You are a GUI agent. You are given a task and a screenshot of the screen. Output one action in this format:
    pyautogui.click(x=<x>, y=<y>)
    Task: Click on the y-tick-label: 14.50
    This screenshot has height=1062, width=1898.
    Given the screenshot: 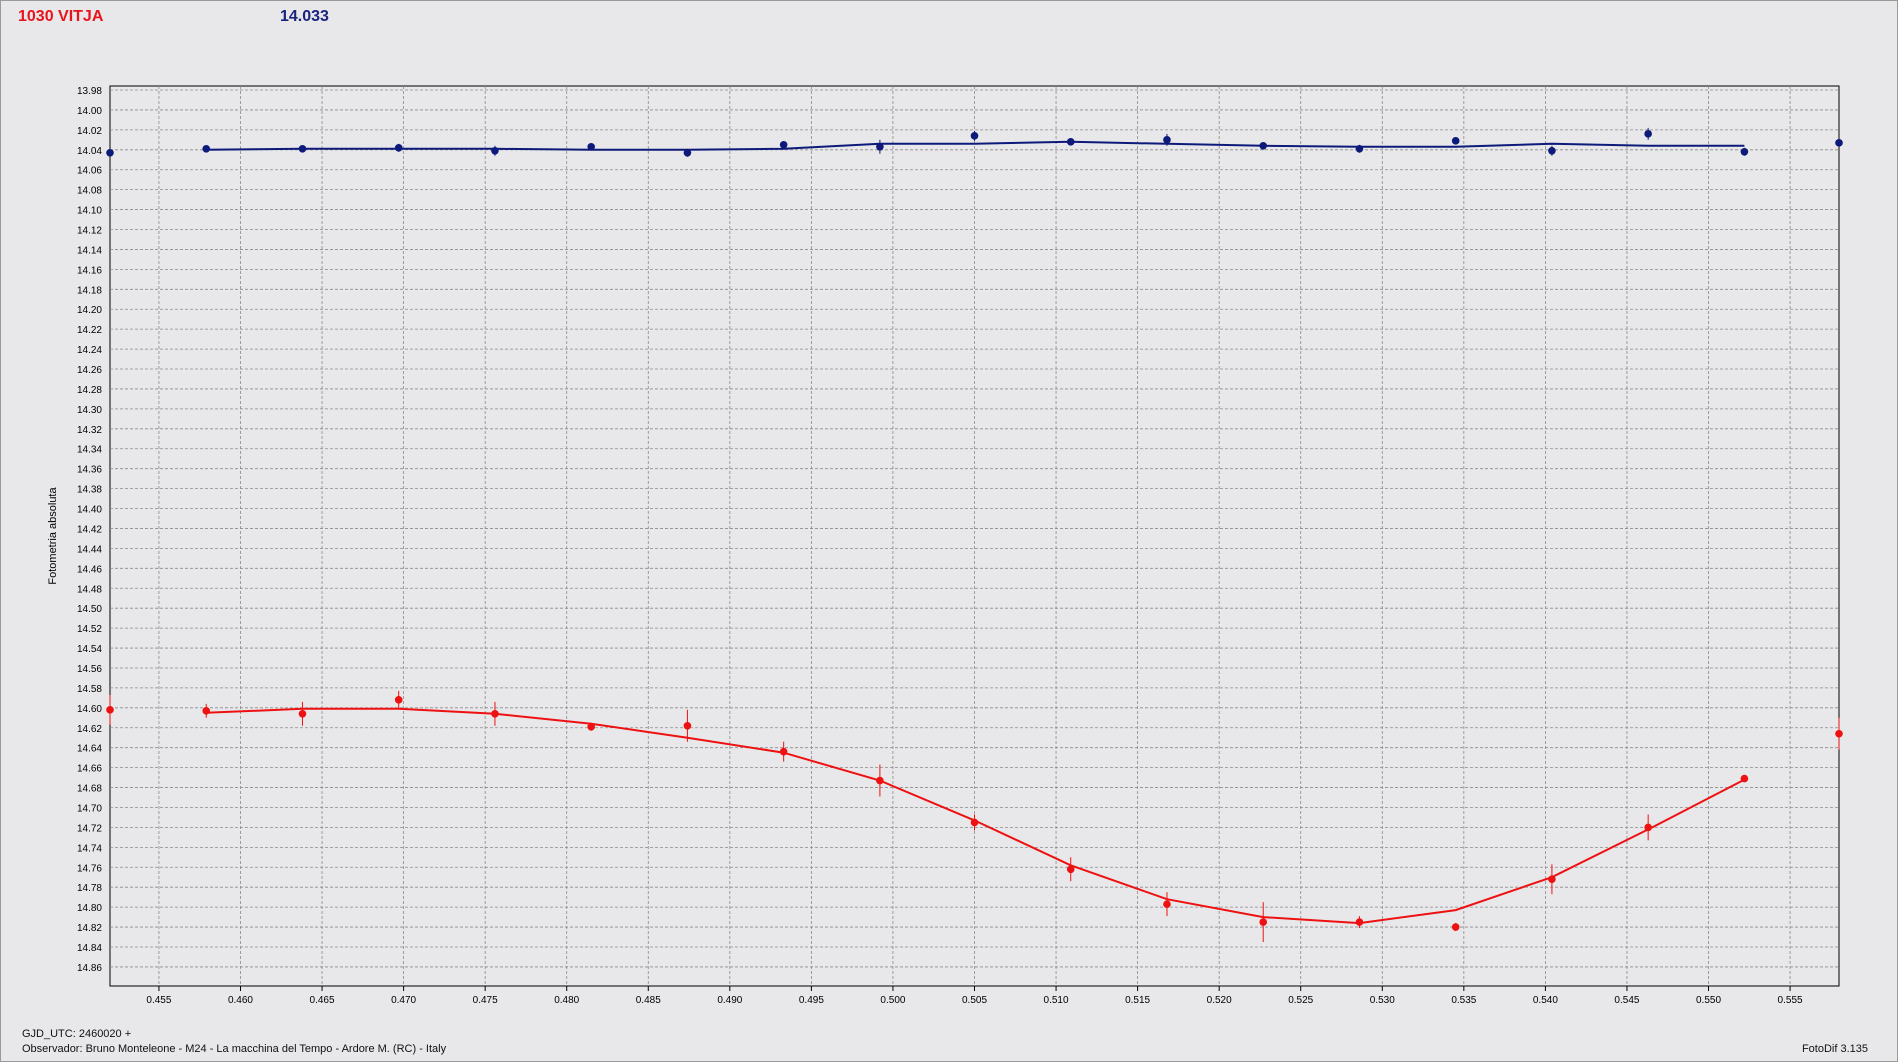 What is the action you would take?
    pyautogui.click(x=89, y=609)
    